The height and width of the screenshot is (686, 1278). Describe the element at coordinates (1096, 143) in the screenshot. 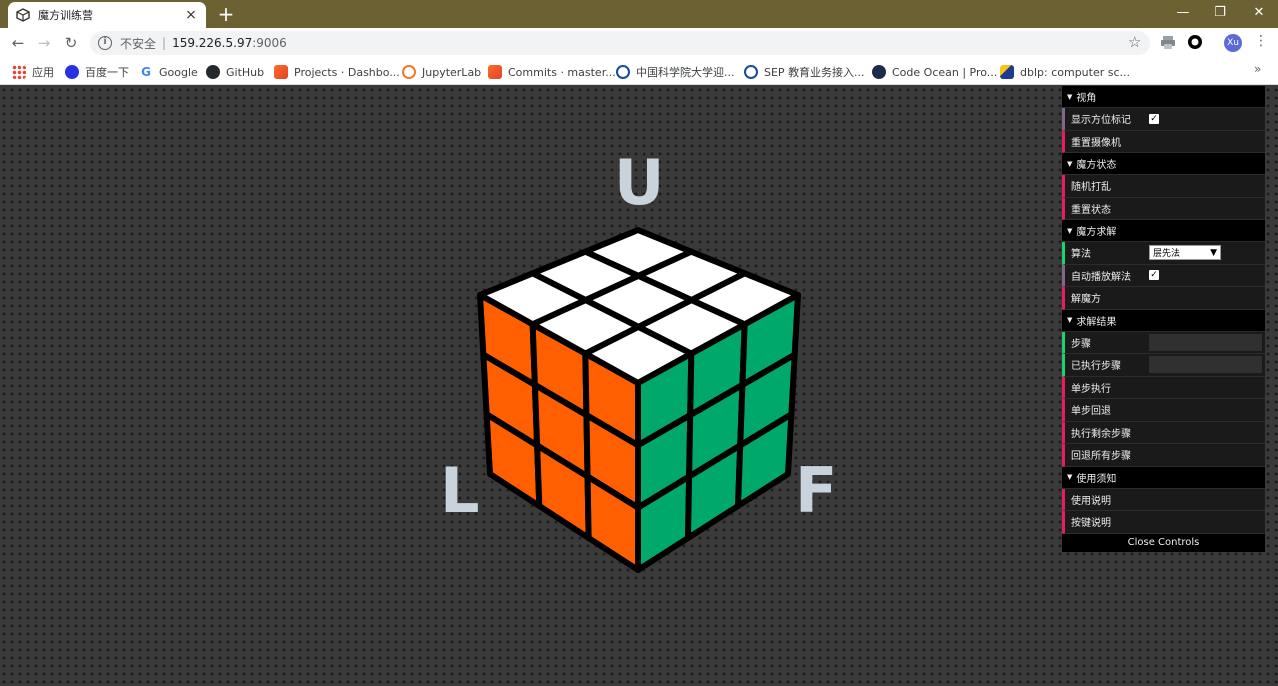

I see `row-label: 重置摄像机` at that location.